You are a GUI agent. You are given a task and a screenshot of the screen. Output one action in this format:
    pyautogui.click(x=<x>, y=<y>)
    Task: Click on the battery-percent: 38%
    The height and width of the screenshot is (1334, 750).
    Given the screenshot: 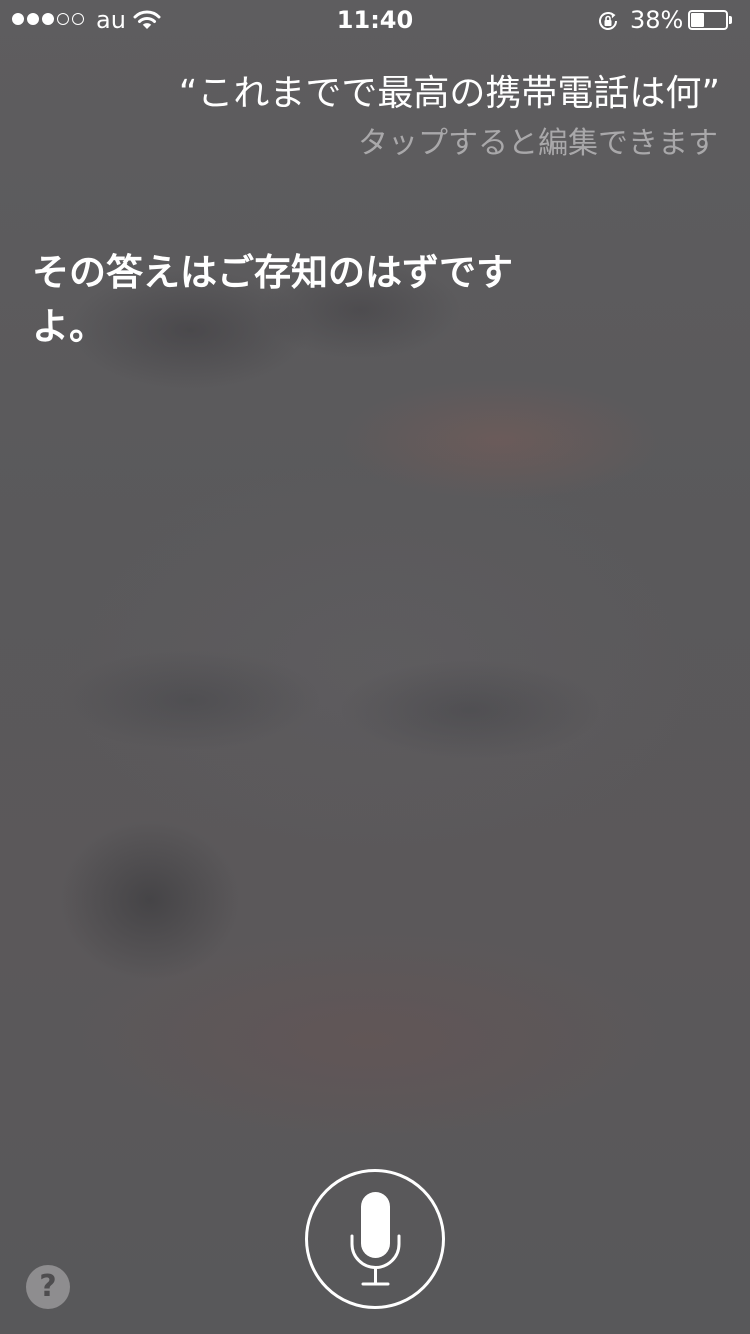 What is the action you would take?
    pyautogui.click(x=657, y=20)
    